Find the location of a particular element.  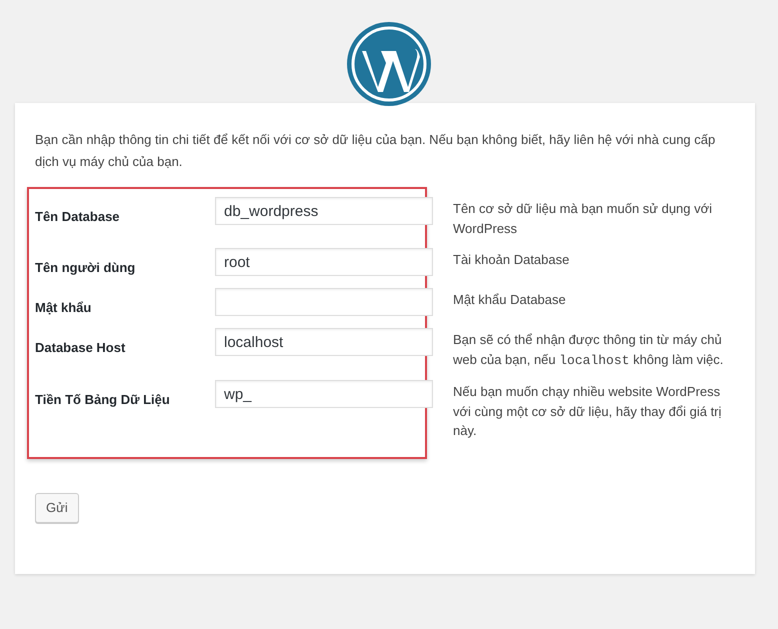

input-field: db_wordpress is located at coordinates (324, 211).